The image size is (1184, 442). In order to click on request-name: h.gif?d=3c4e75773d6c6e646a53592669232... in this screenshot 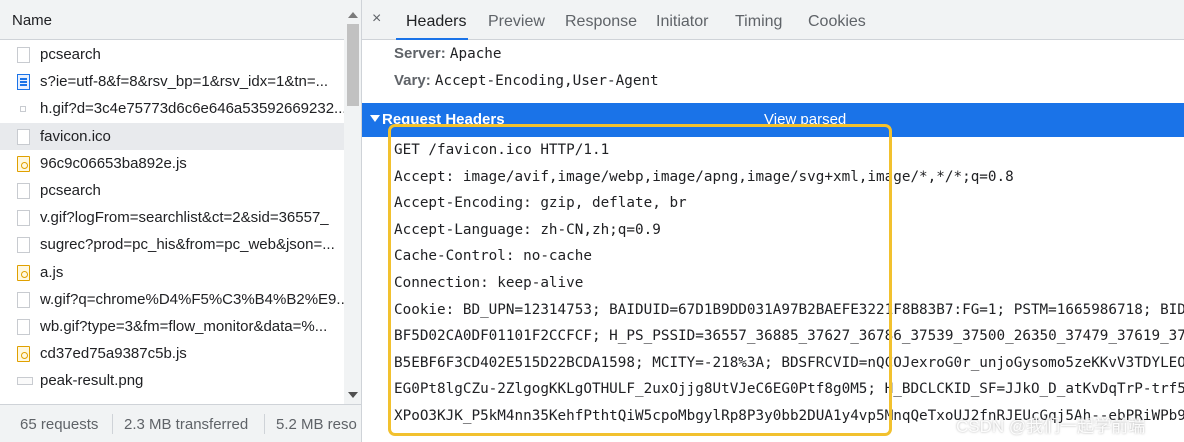, I will do `click(192, 109)`.